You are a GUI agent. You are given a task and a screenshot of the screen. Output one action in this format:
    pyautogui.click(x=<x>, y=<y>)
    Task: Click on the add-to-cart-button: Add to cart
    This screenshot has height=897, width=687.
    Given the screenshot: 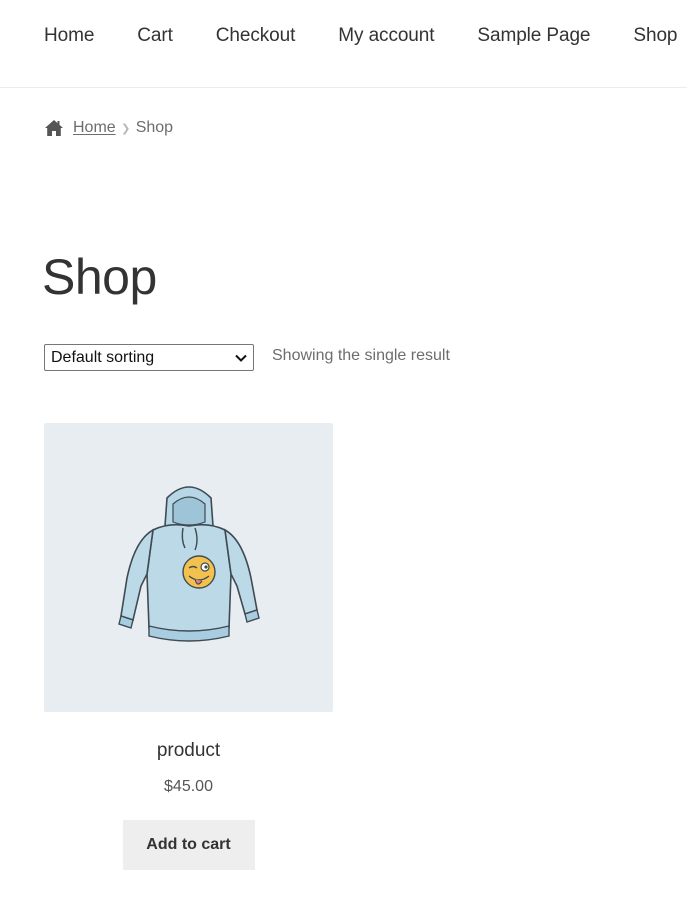 What is the action you would take?
    pyautogui.click(x=188, y=845)
    